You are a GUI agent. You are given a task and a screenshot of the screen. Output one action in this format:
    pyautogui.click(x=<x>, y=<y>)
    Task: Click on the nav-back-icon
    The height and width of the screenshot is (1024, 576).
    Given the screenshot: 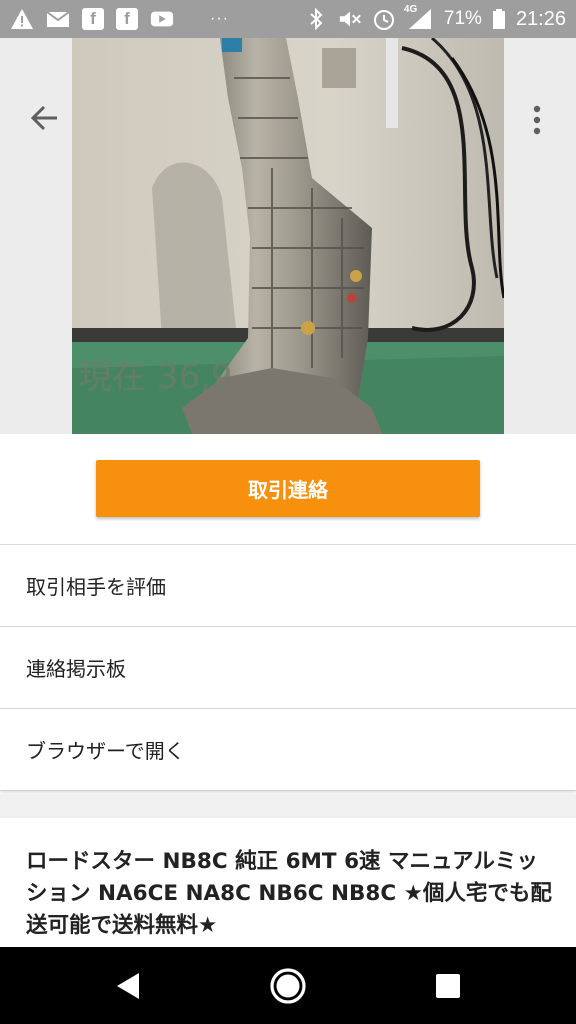 What is the action you would take?
    pyautogui.click(x=128, y=985)
    